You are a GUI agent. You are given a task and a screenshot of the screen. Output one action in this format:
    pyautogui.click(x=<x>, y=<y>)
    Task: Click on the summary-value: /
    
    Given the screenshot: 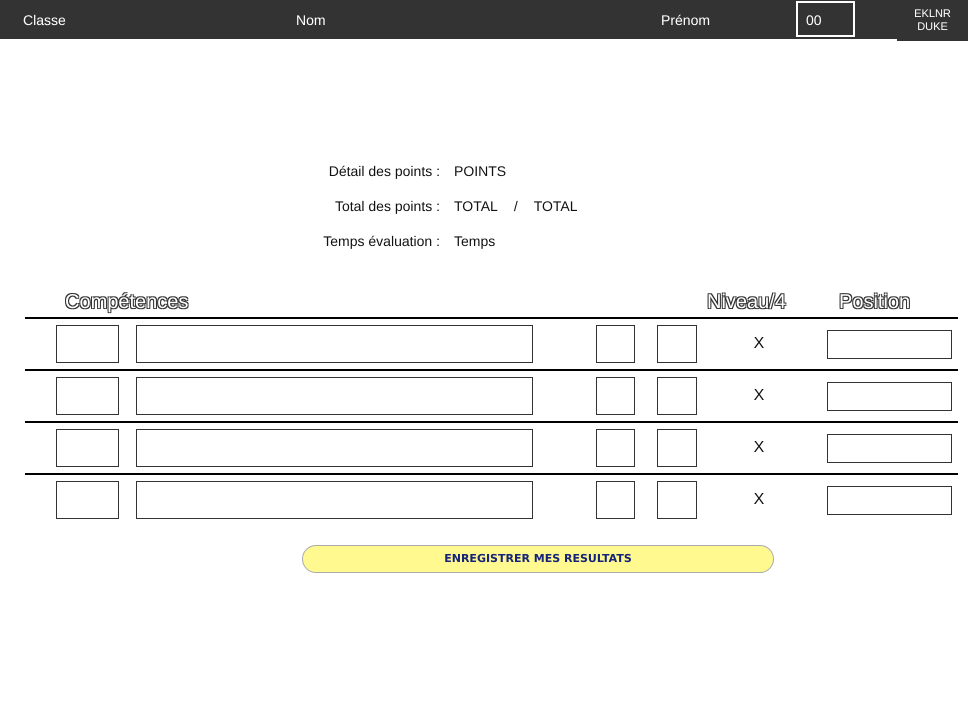 What is the action you would take?
    pyautogui.click(x=516, y=206)
    